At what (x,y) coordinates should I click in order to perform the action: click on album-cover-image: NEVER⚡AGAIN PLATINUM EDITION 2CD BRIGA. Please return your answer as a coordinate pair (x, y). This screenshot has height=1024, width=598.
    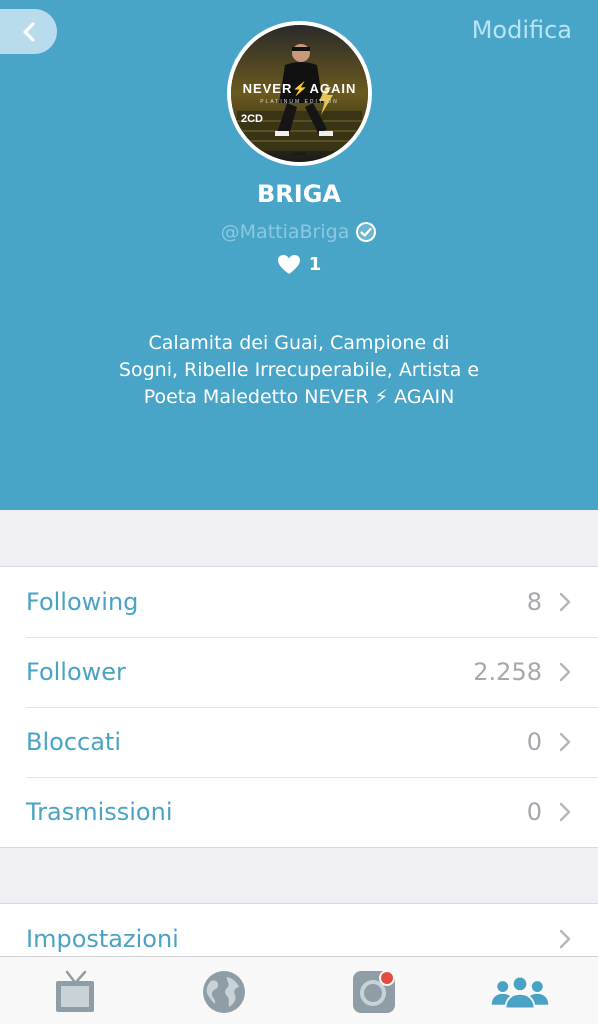
    Looking at the image, I should click on (299, 93).